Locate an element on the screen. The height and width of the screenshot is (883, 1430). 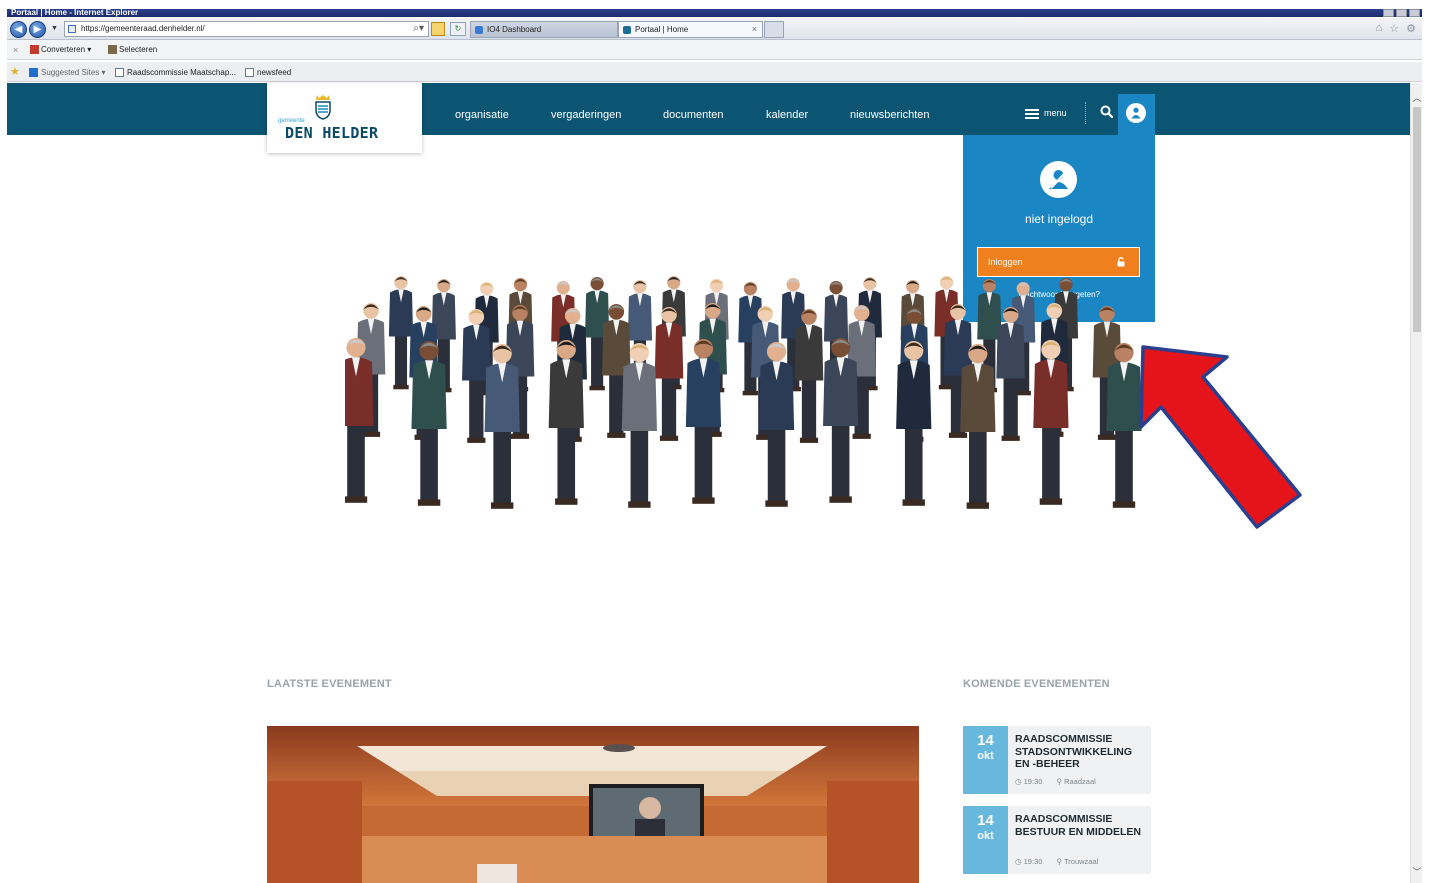
nav-organisatie: organisatie is located at coordinates (482, 115).